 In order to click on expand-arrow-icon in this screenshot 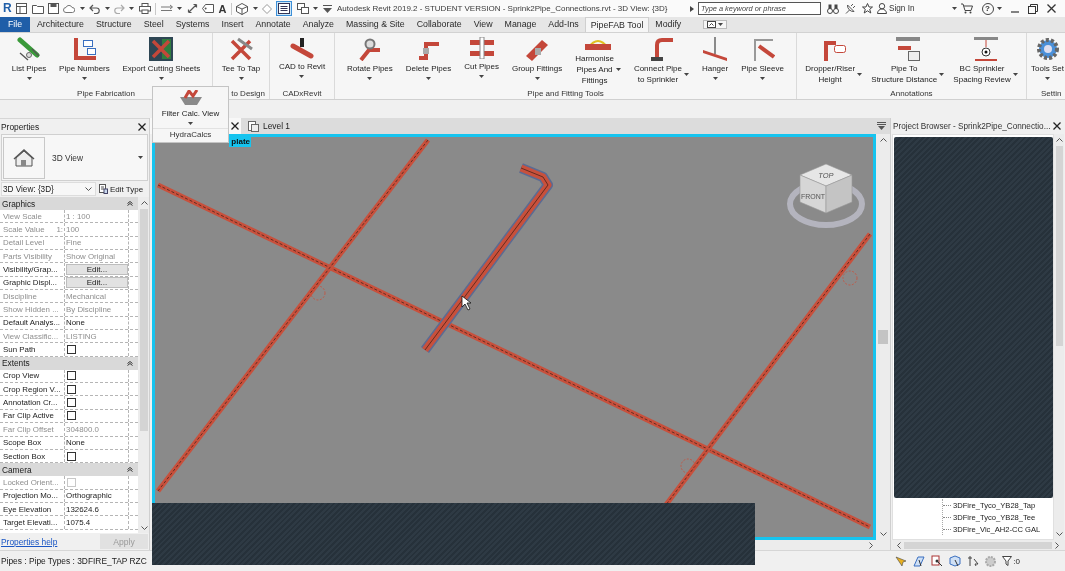, I will do `click(692, 8)`.